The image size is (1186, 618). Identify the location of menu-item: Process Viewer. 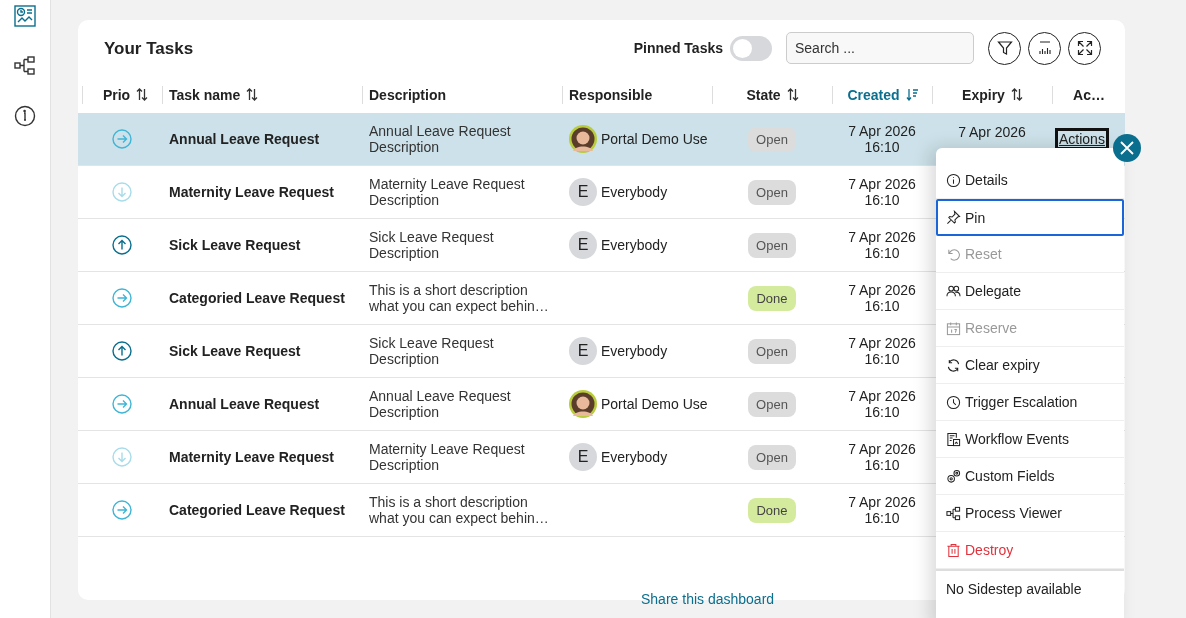
(1030, 513).